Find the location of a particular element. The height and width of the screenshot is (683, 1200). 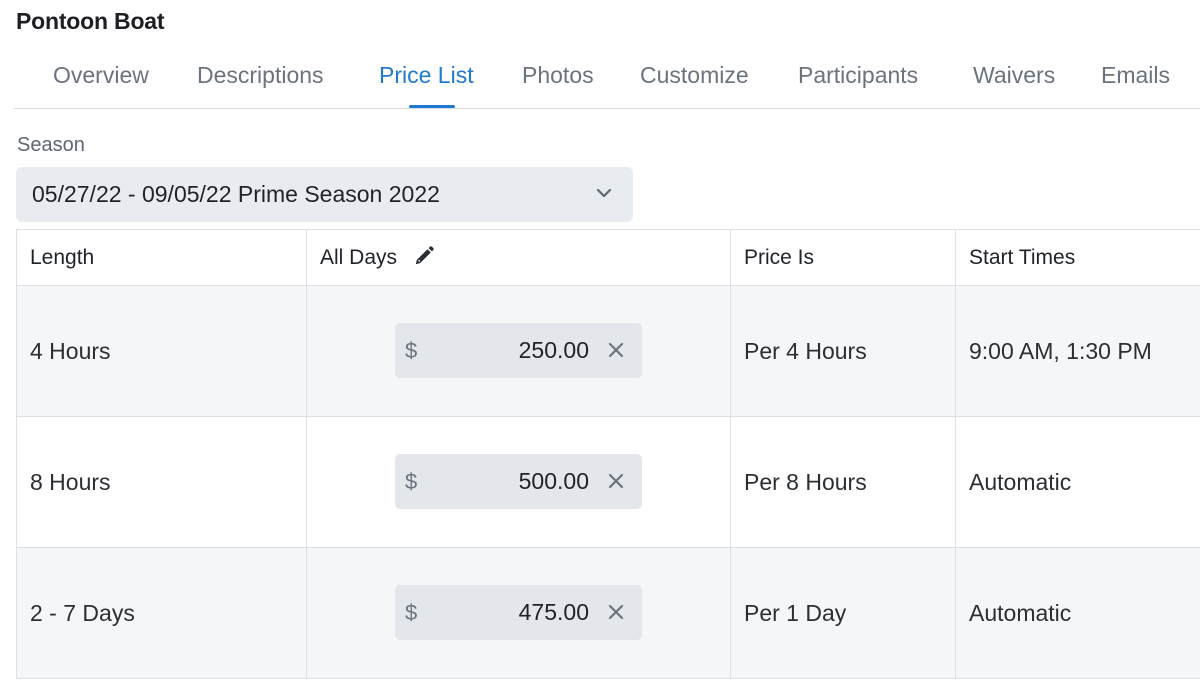

table-header-row: Length All Days Price Is Start Times is located at coordinates (608, 257).